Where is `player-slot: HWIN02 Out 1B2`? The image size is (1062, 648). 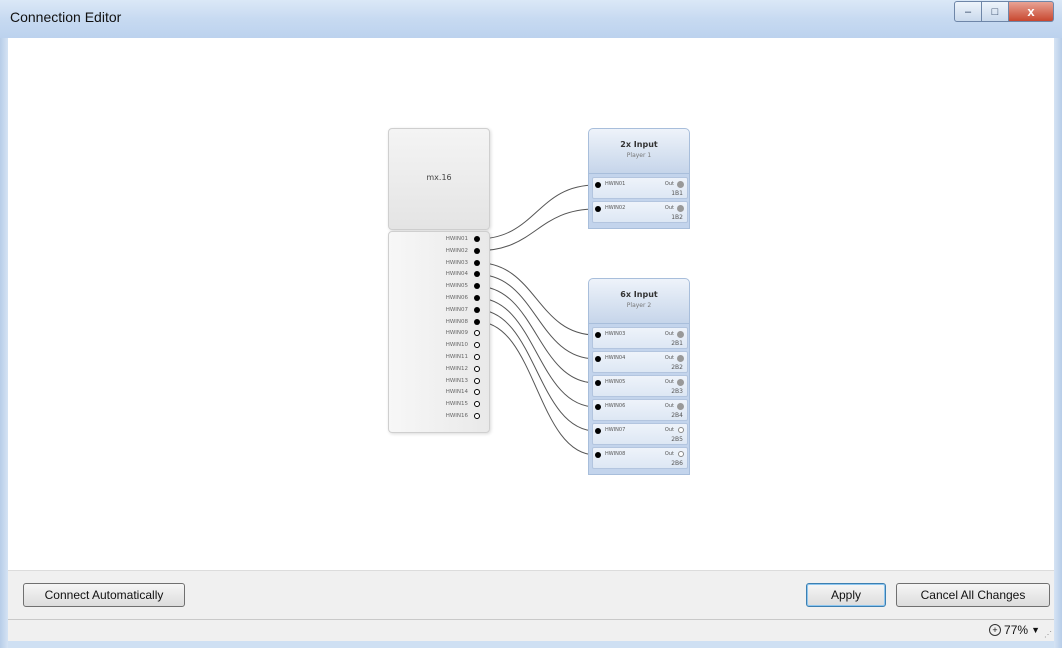 player-slot: HWIN02 Out 1B2 is located at coordinates (640, 212).